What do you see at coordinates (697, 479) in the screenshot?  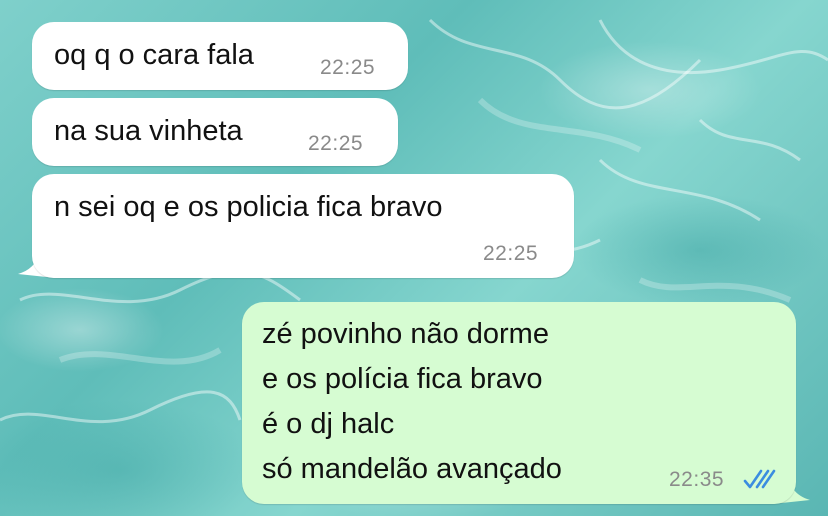 I see `message-timestamp: 22:35` at bounding box center [697, 479].